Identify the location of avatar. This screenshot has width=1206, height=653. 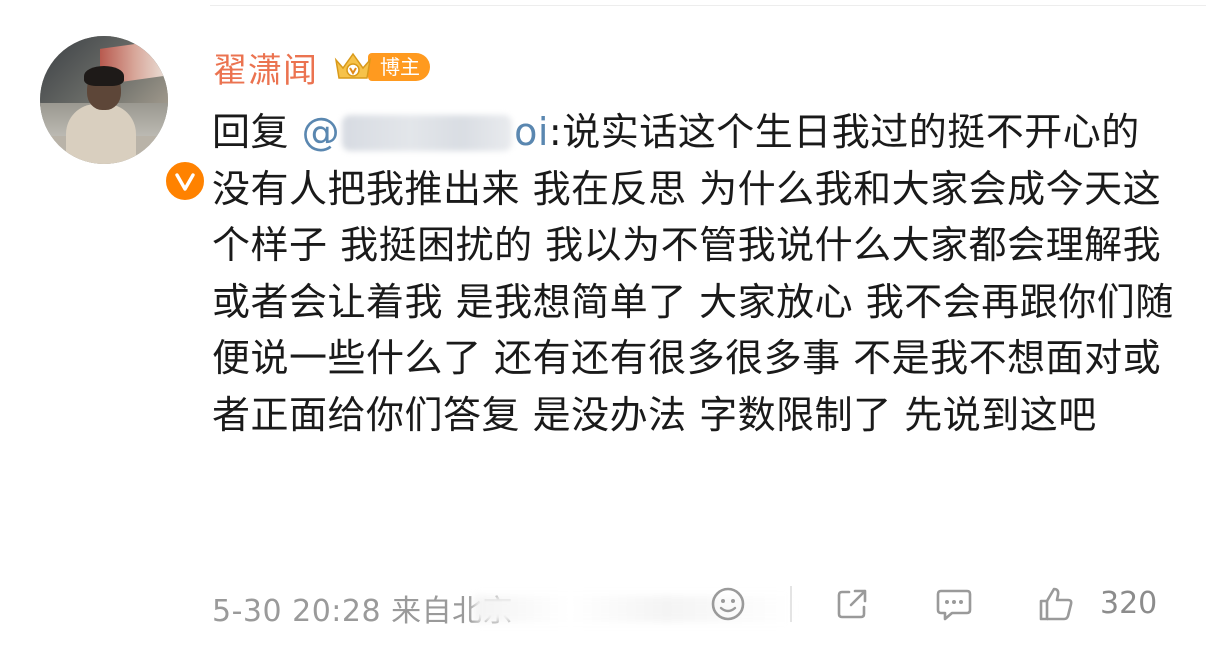
(123, 119).